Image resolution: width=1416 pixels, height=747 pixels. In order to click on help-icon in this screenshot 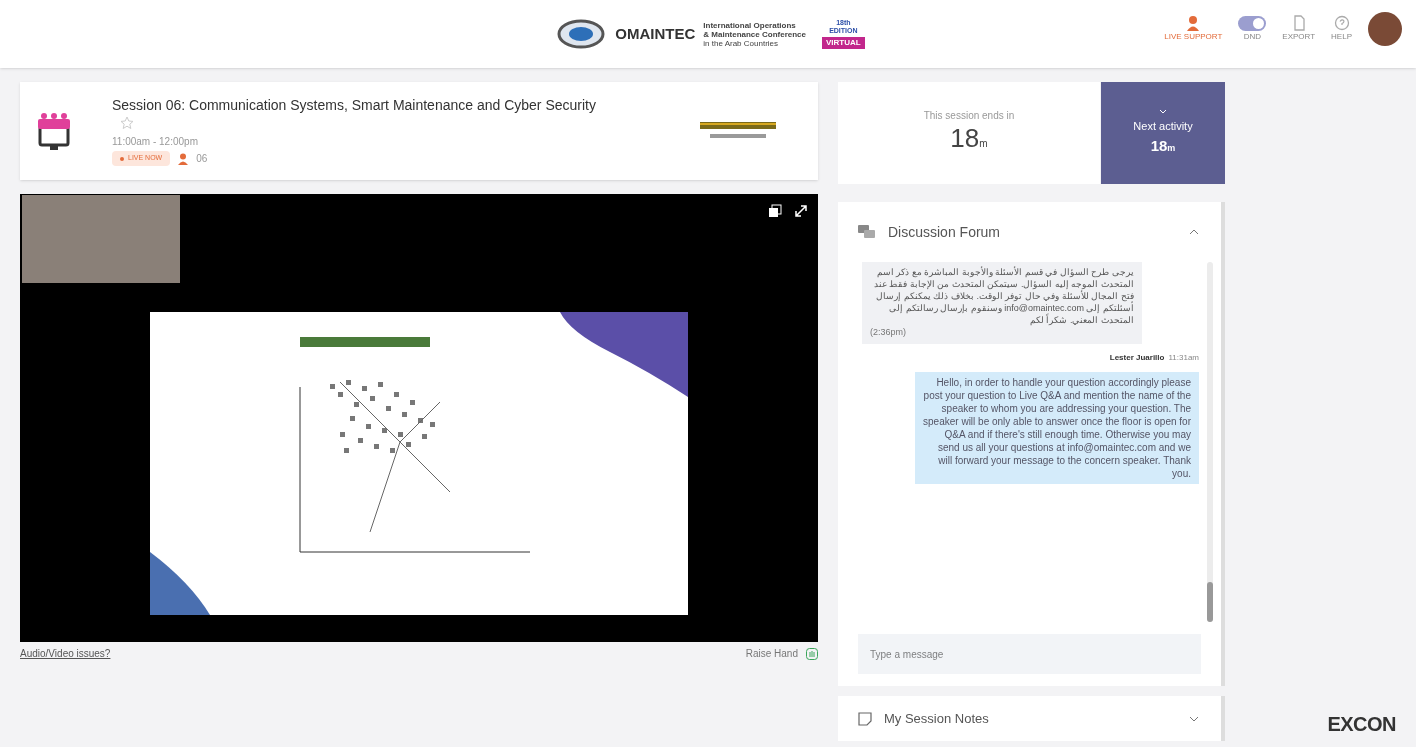, I will do `click(1341, 23)`.